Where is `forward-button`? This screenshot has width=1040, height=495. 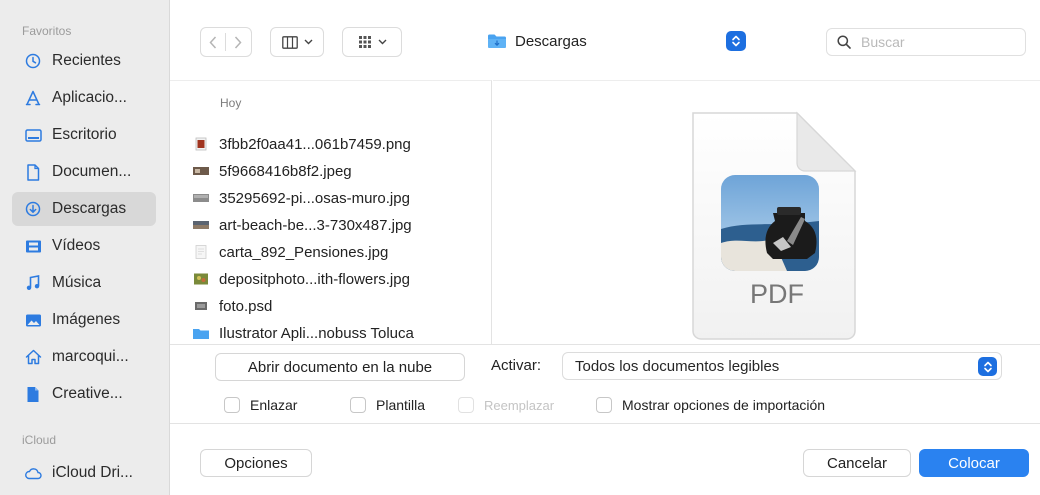 forward-button is located at coordinates (238, 42).